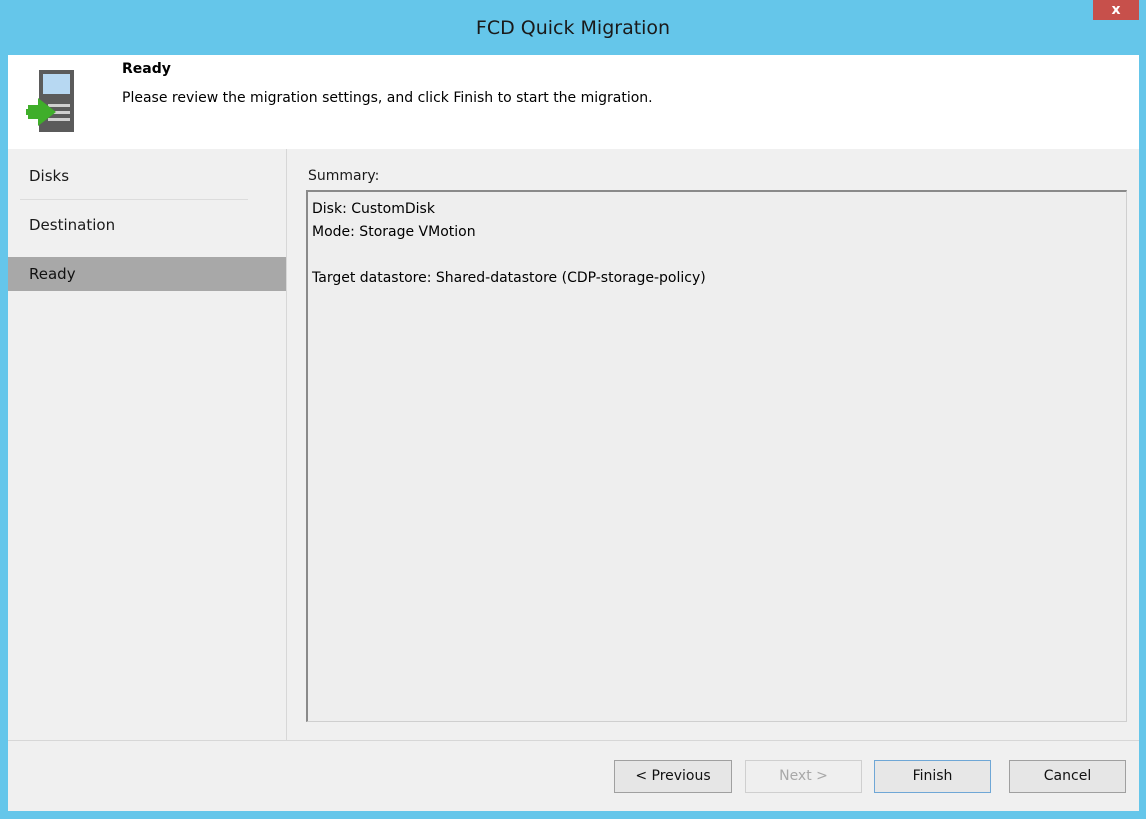 This screenshot has width=1146, height=819. I want to click on summary-line-disk: Disk: CustomDisk, so click(373, 209).